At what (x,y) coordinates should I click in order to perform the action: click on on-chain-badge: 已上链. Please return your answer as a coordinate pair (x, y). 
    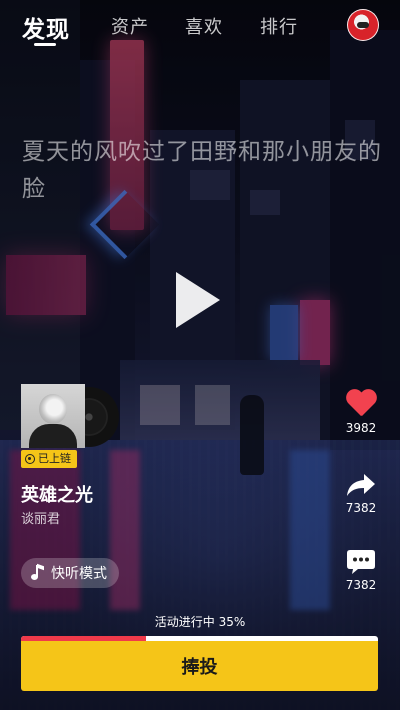
    Looking at the image, I should click on (49, 459).